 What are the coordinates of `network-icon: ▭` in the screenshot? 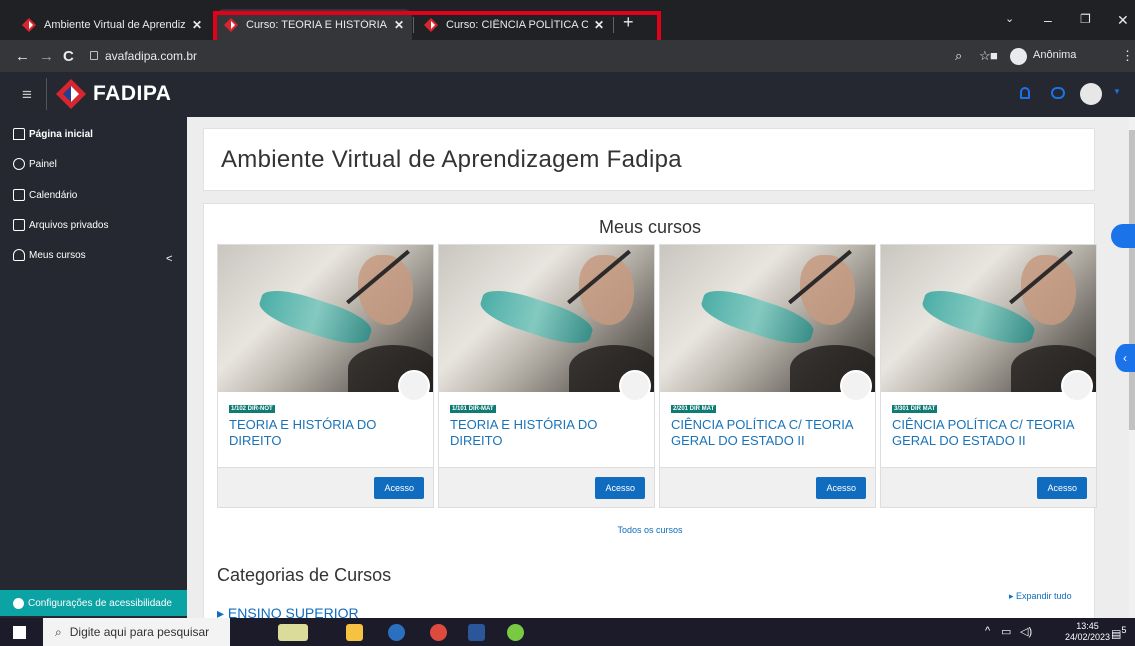 It's located at (1006, 631).